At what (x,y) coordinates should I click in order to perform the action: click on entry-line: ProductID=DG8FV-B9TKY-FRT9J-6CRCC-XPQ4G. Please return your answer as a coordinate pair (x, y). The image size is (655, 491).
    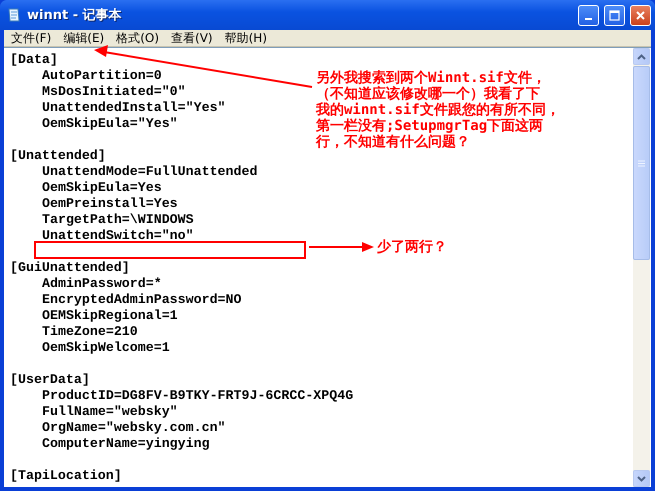
    Looking at the image, I should click on (198, 395).